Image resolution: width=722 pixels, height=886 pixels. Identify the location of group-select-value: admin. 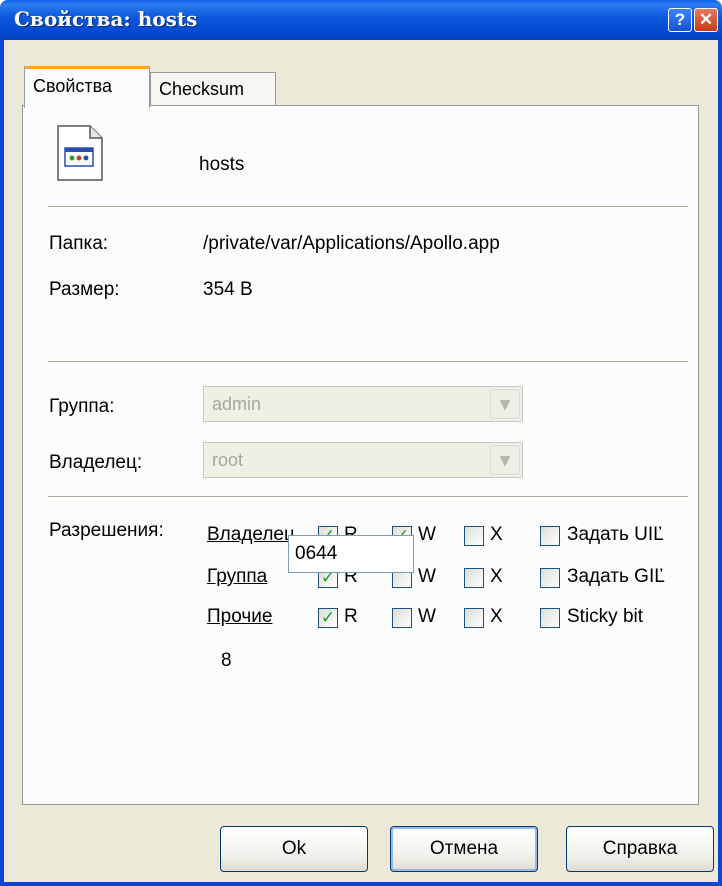
(237, 404).